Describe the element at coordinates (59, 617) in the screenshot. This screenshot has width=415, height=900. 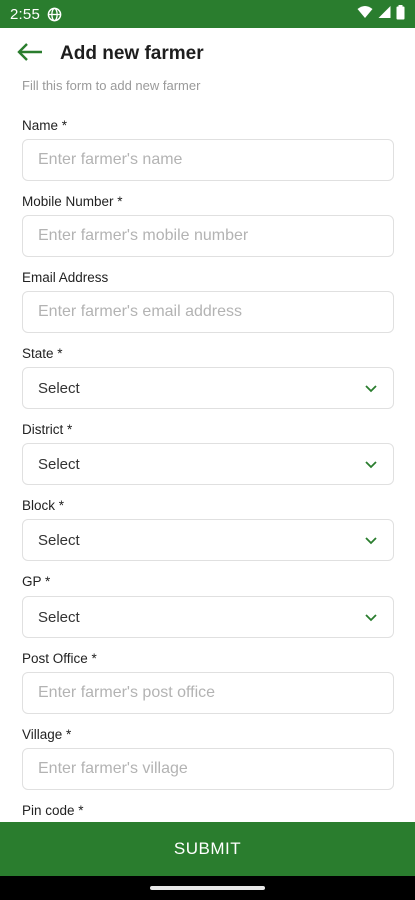
I see `gp-select-value: Select` at that location.